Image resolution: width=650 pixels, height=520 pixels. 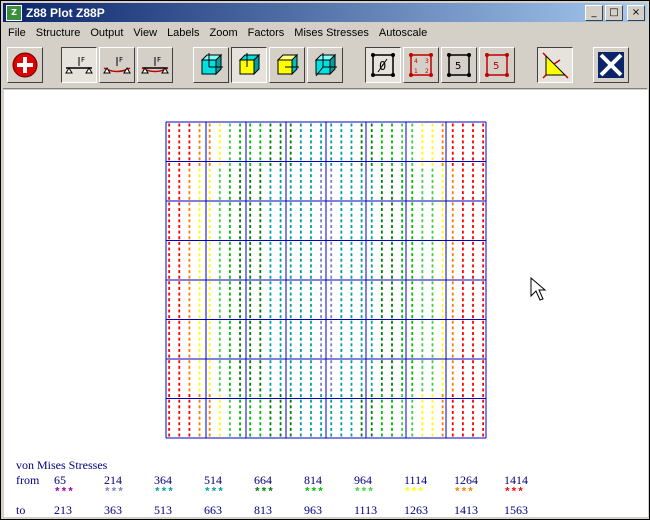 I want to click on maximize-button: □, so click(x=614, y=13).